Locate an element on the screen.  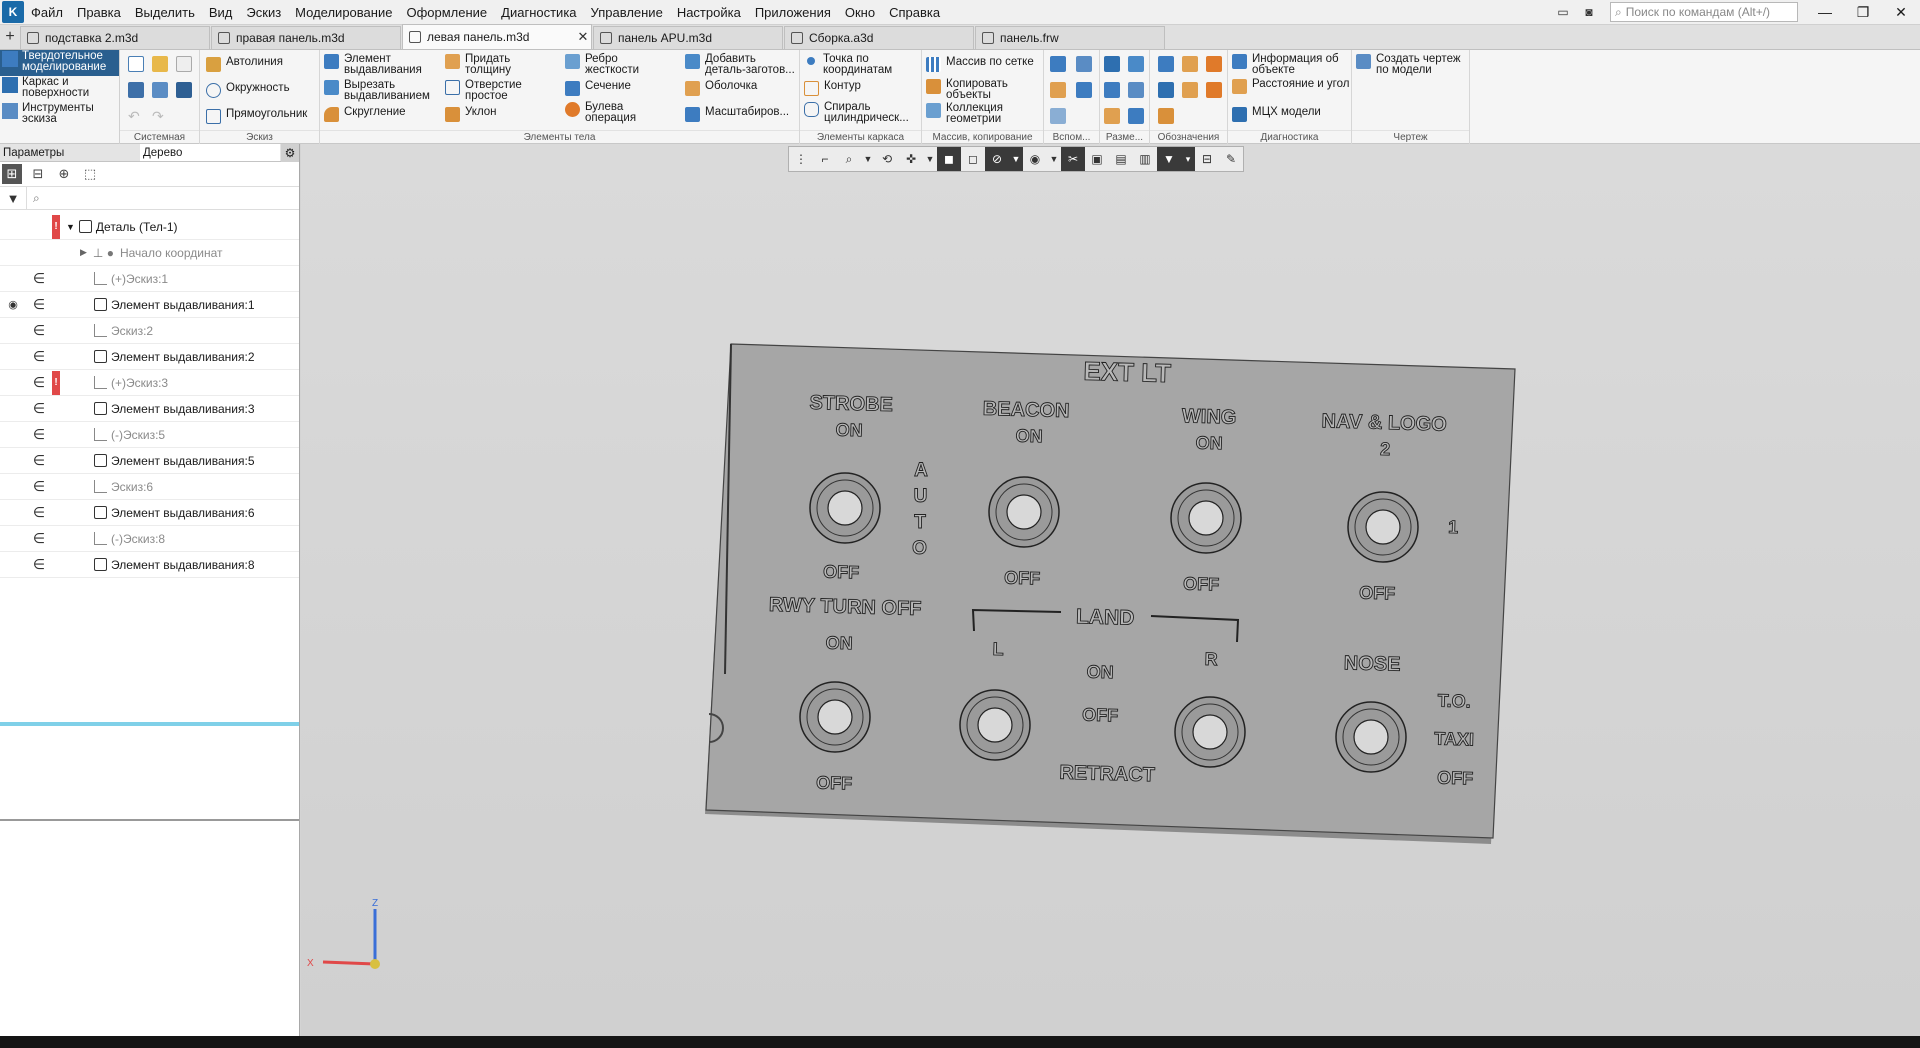
tree-select-icon: ⬚ is located at coordinates (90, 174).